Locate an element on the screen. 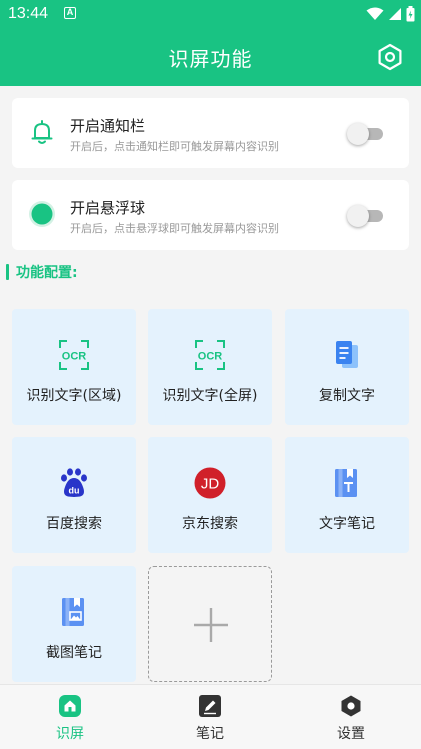  notification-bar-desc: 开启后，点击通知栏即可触发屏幕内容识别 is located at coordinates (174, 146).